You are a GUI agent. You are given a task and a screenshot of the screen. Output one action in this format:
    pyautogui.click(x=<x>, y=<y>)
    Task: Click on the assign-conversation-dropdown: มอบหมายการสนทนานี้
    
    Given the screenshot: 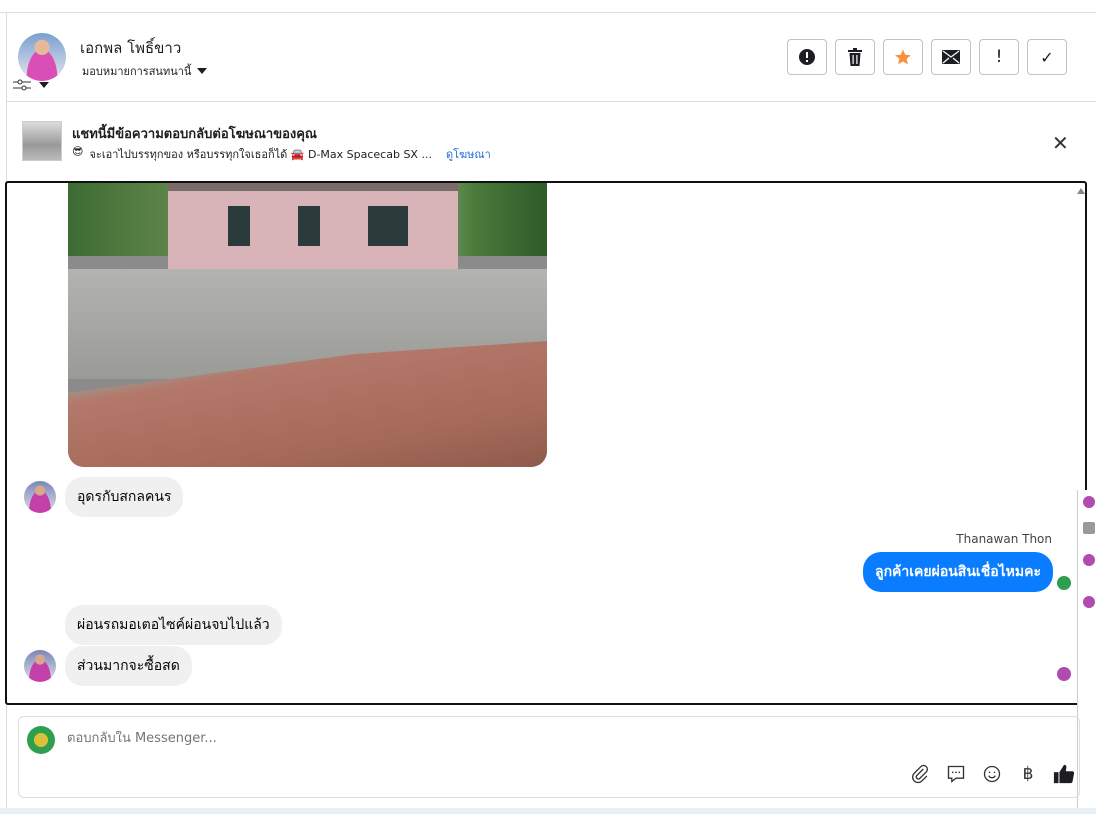 What is the action you would take?
    pyautogui.click(x=145, y=71)
    